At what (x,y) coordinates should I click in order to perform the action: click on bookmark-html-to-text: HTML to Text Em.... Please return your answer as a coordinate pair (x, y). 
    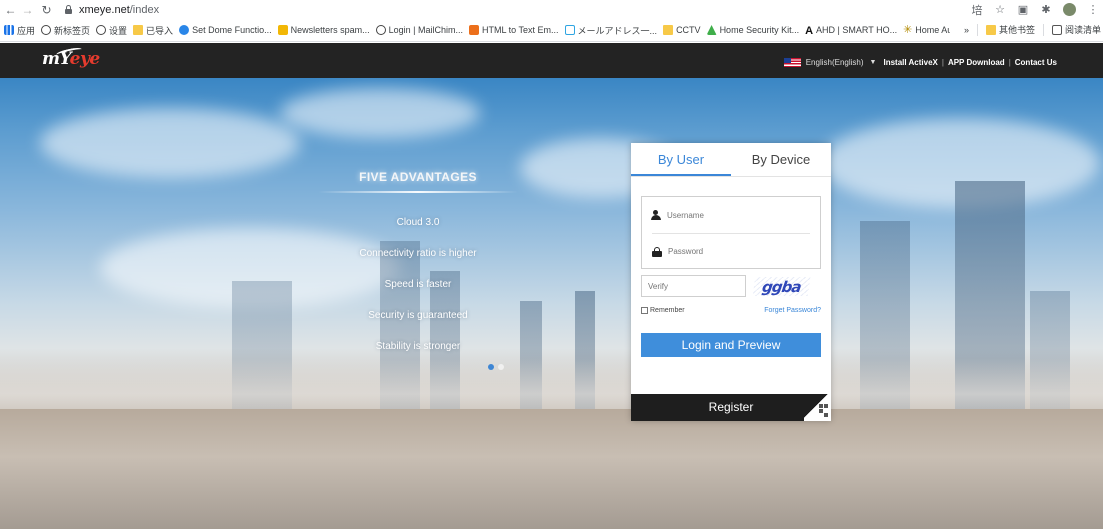
    Looking at the image, I should click on (514, 30).